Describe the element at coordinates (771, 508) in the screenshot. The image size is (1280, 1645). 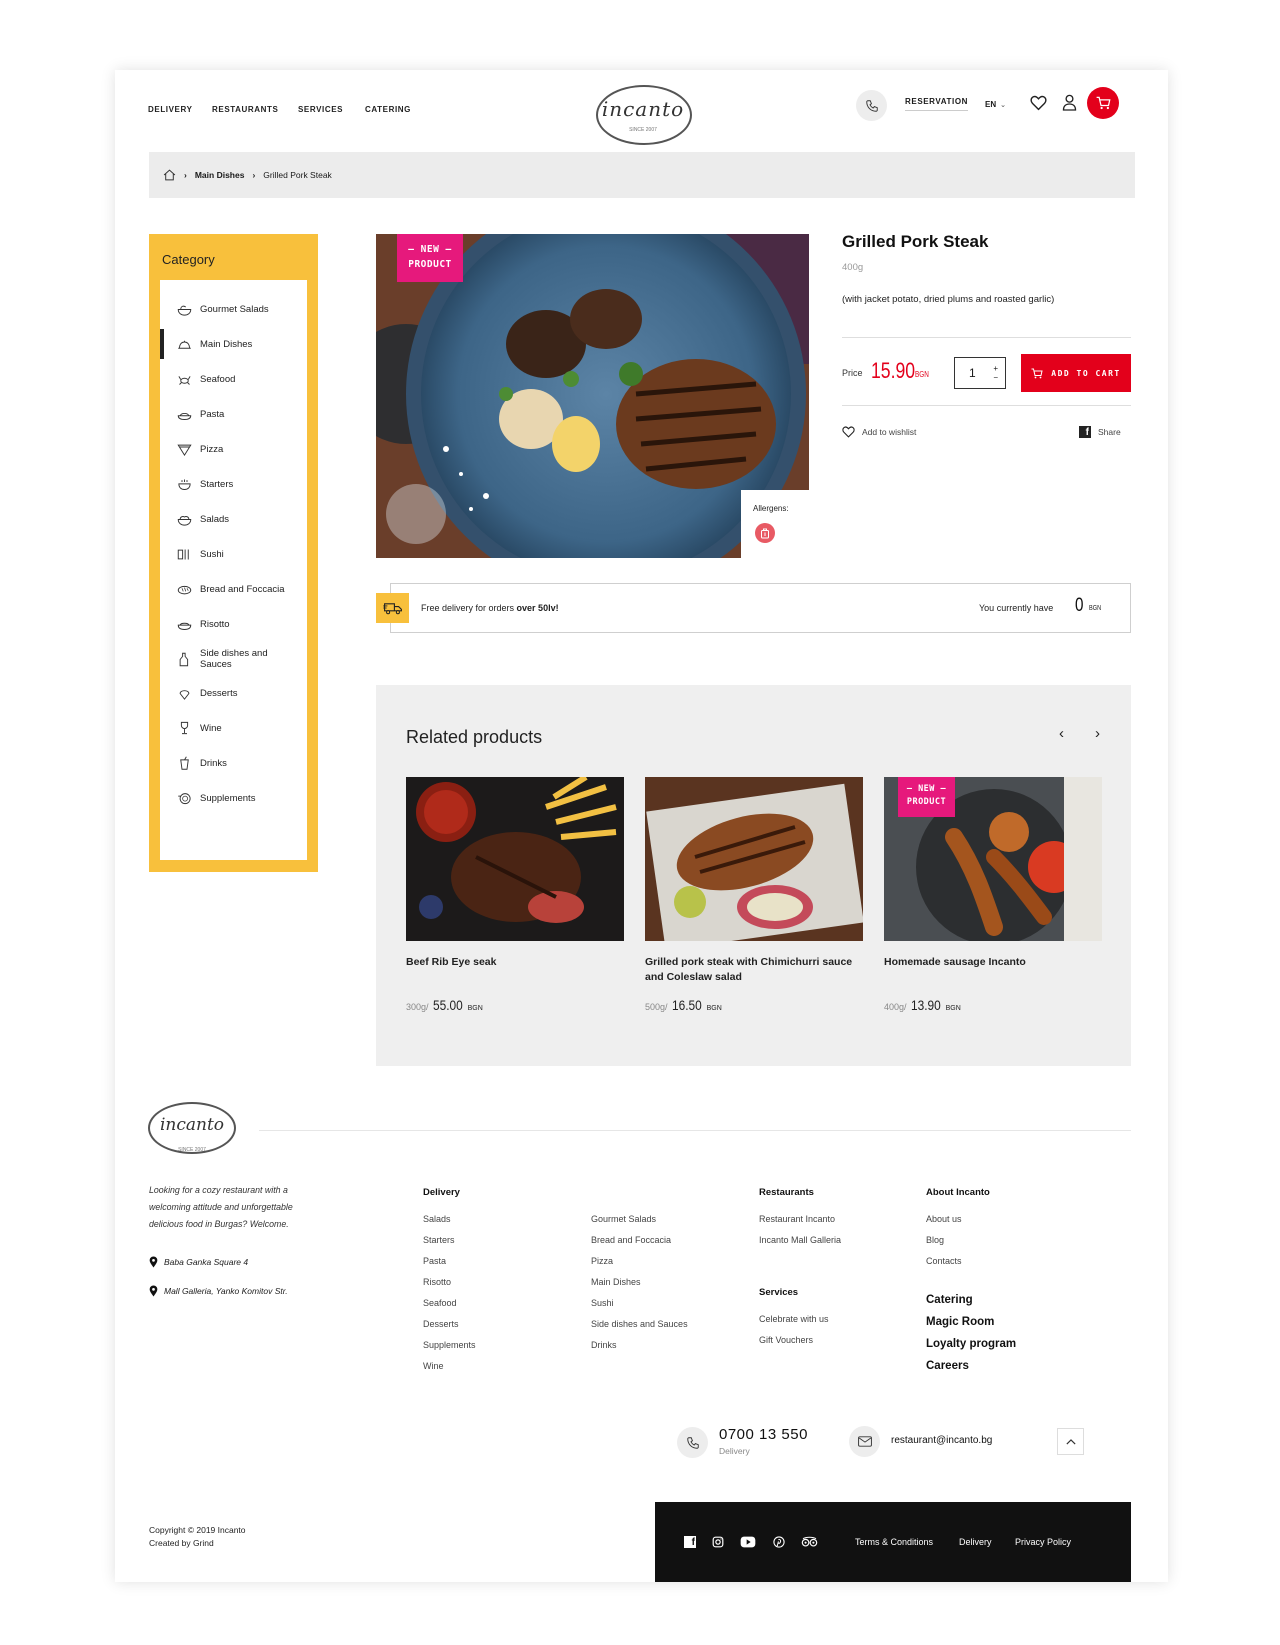
I see `allergens-label: Allergens:` at that location.